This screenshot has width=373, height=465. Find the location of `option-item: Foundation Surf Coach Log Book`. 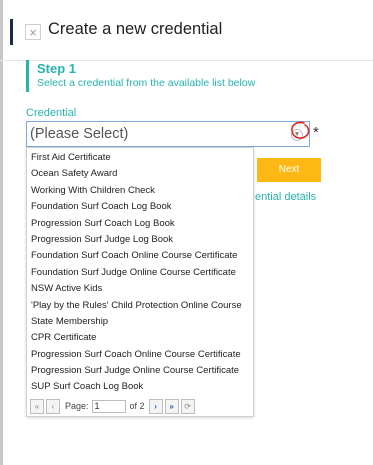

option-item: Foundation Surf Coach Log Book is located at coordinates (140, 207).